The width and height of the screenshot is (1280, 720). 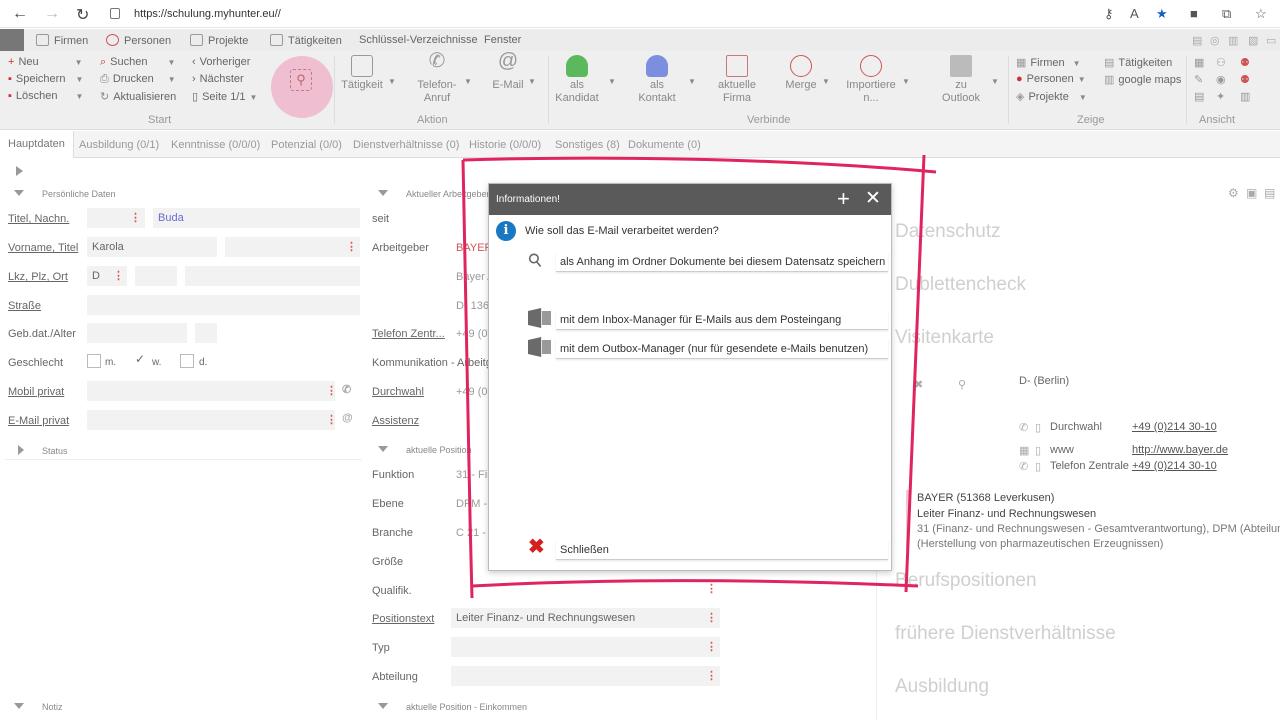 I want to click on chart-icon: ▥, so click(x=1233, y=40).